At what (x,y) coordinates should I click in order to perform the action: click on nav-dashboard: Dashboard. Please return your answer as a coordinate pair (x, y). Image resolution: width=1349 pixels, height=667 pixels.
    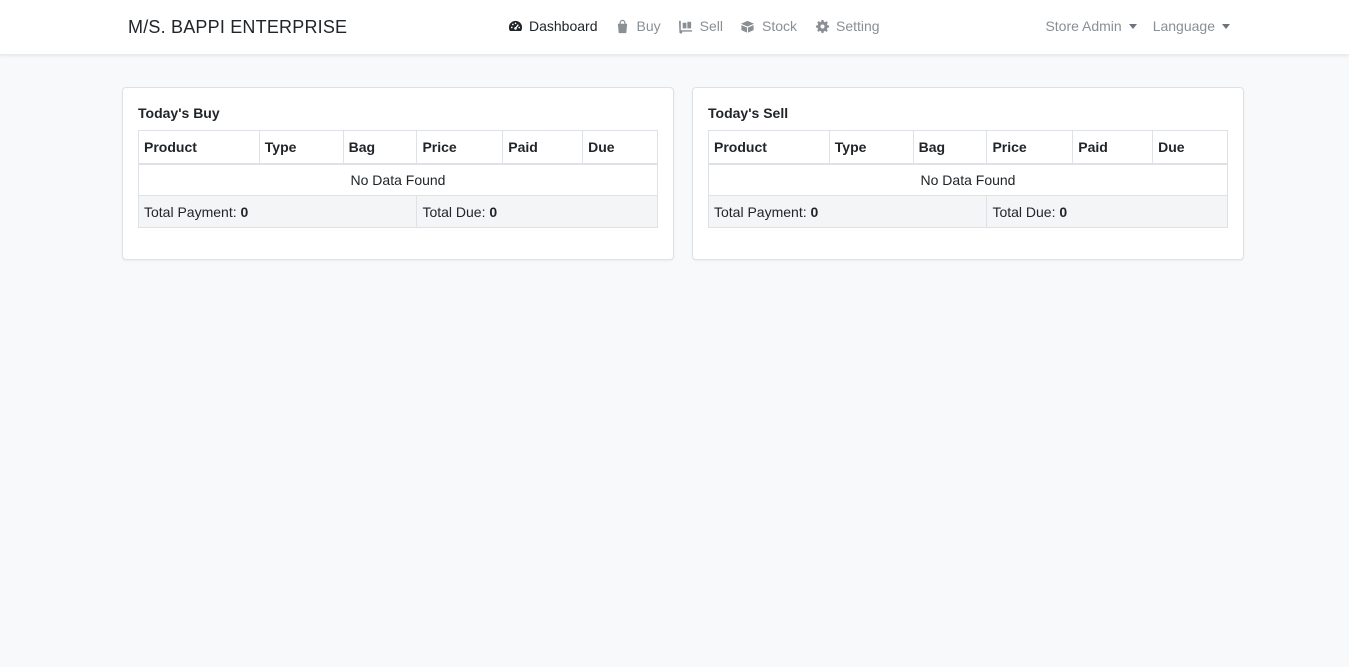
    Looking at the image, I should click on (552, 26).